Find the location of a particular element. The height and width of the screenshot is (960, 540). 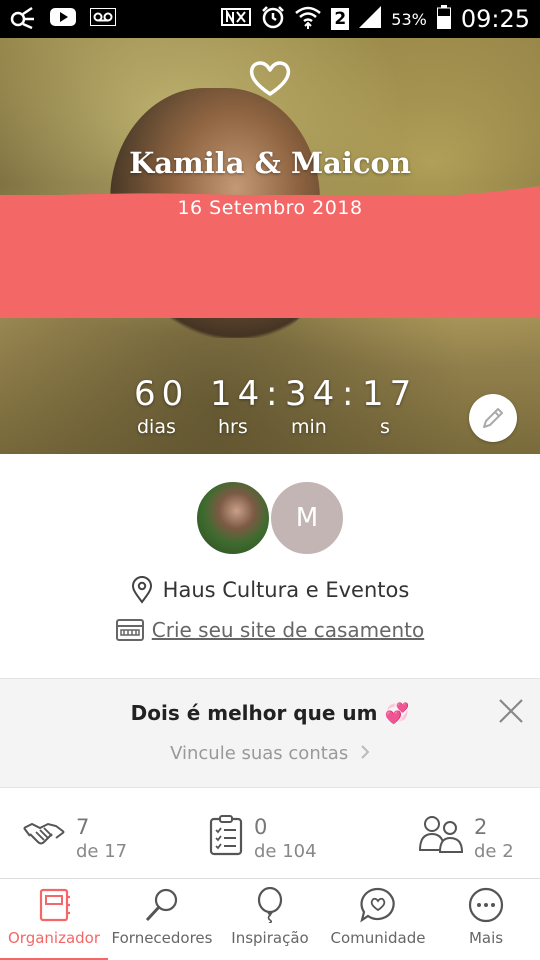

more-icon is located at coordinates (486, 905).